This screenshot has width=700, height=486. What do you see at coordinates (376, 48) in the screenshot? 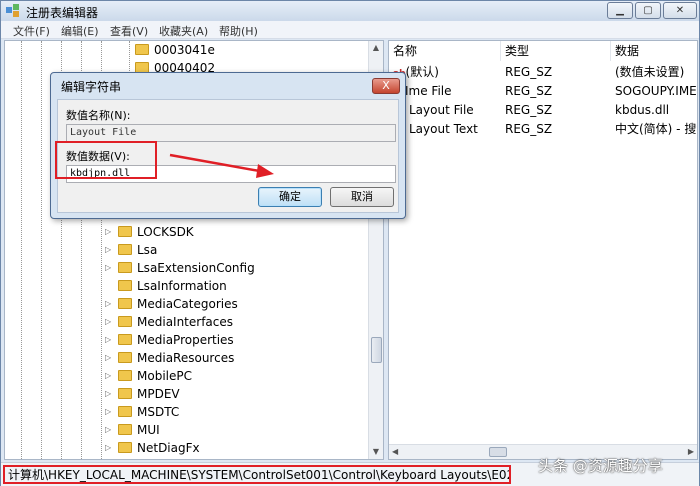
I see `scroll-up-icon: ▲` at bounding box center [376, 48].